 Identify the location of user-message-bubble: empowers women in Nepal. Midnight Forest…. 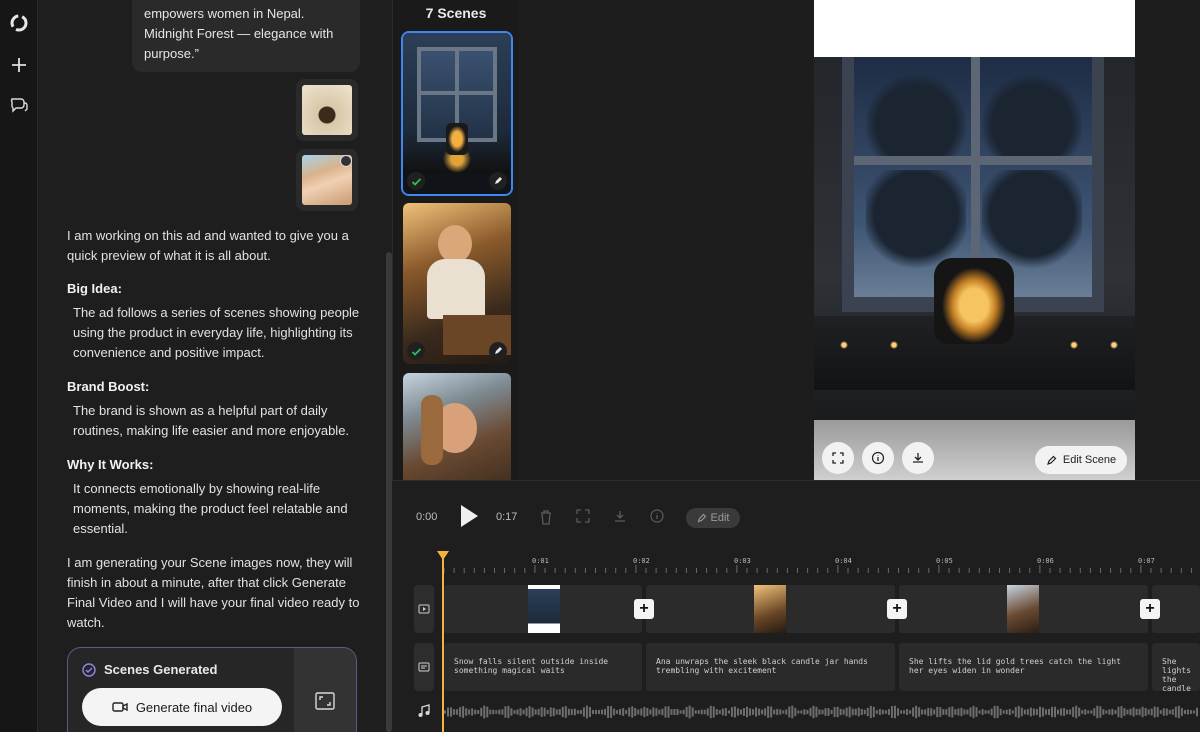
(246, 36).